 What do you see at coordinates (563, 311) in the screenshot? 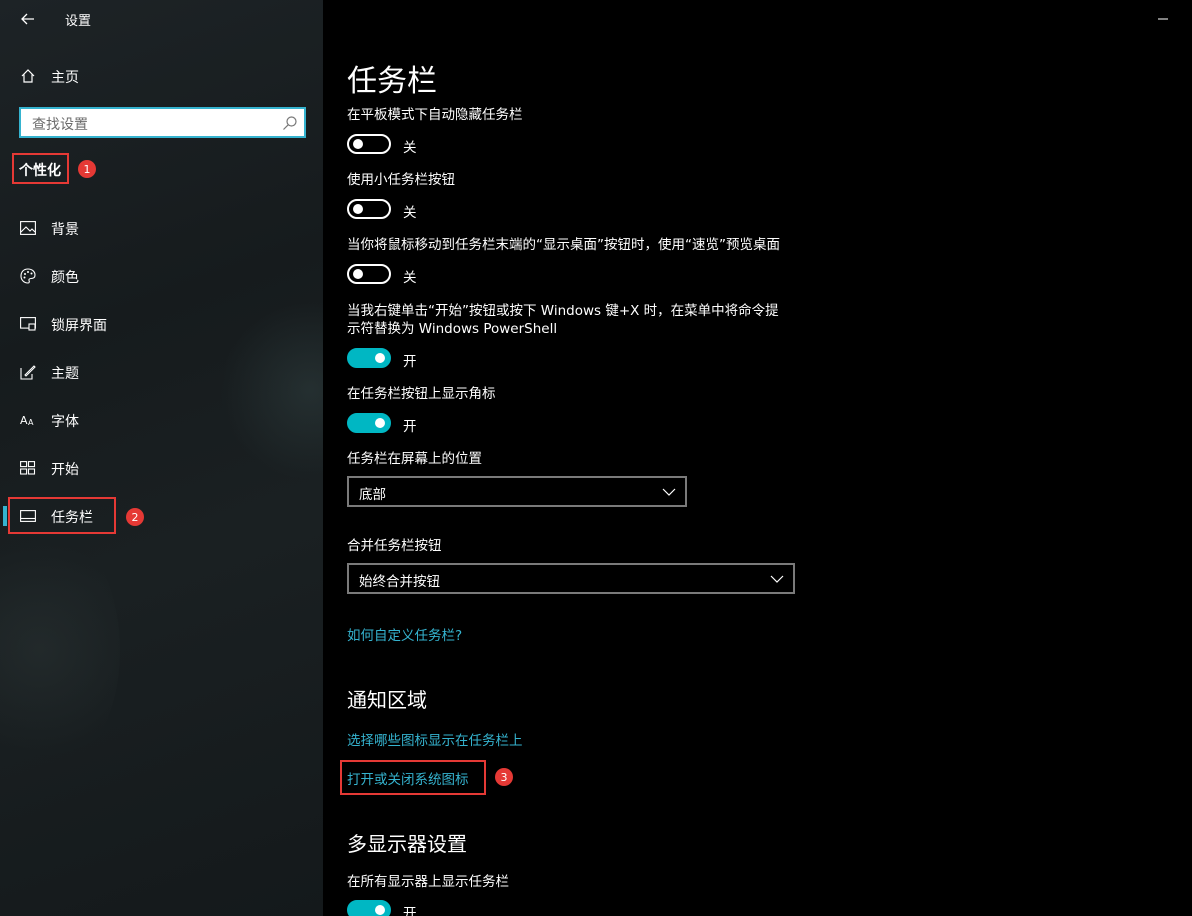
I see `setting-label: 当我右键单击“开始”按钮或按下 Windows 键+X 时，在菜单中将命令提` at bounding box center [563, 311].